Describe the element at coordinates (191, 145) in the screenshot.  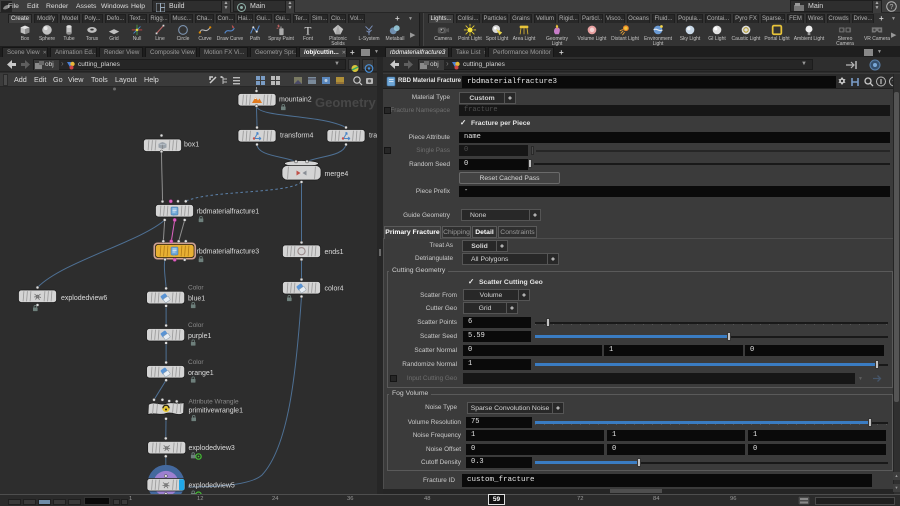
I see `svg-text: box1` at that location.